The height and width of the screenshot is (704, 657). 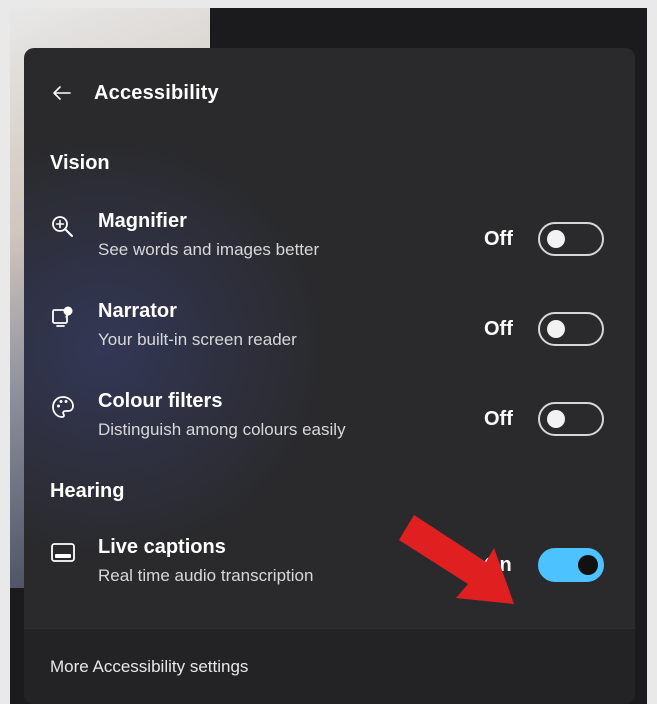 What do you see at coordinates (571, 565) in the screenshot?
I see `live-captions-toggle` at bounding box center [571, 565].